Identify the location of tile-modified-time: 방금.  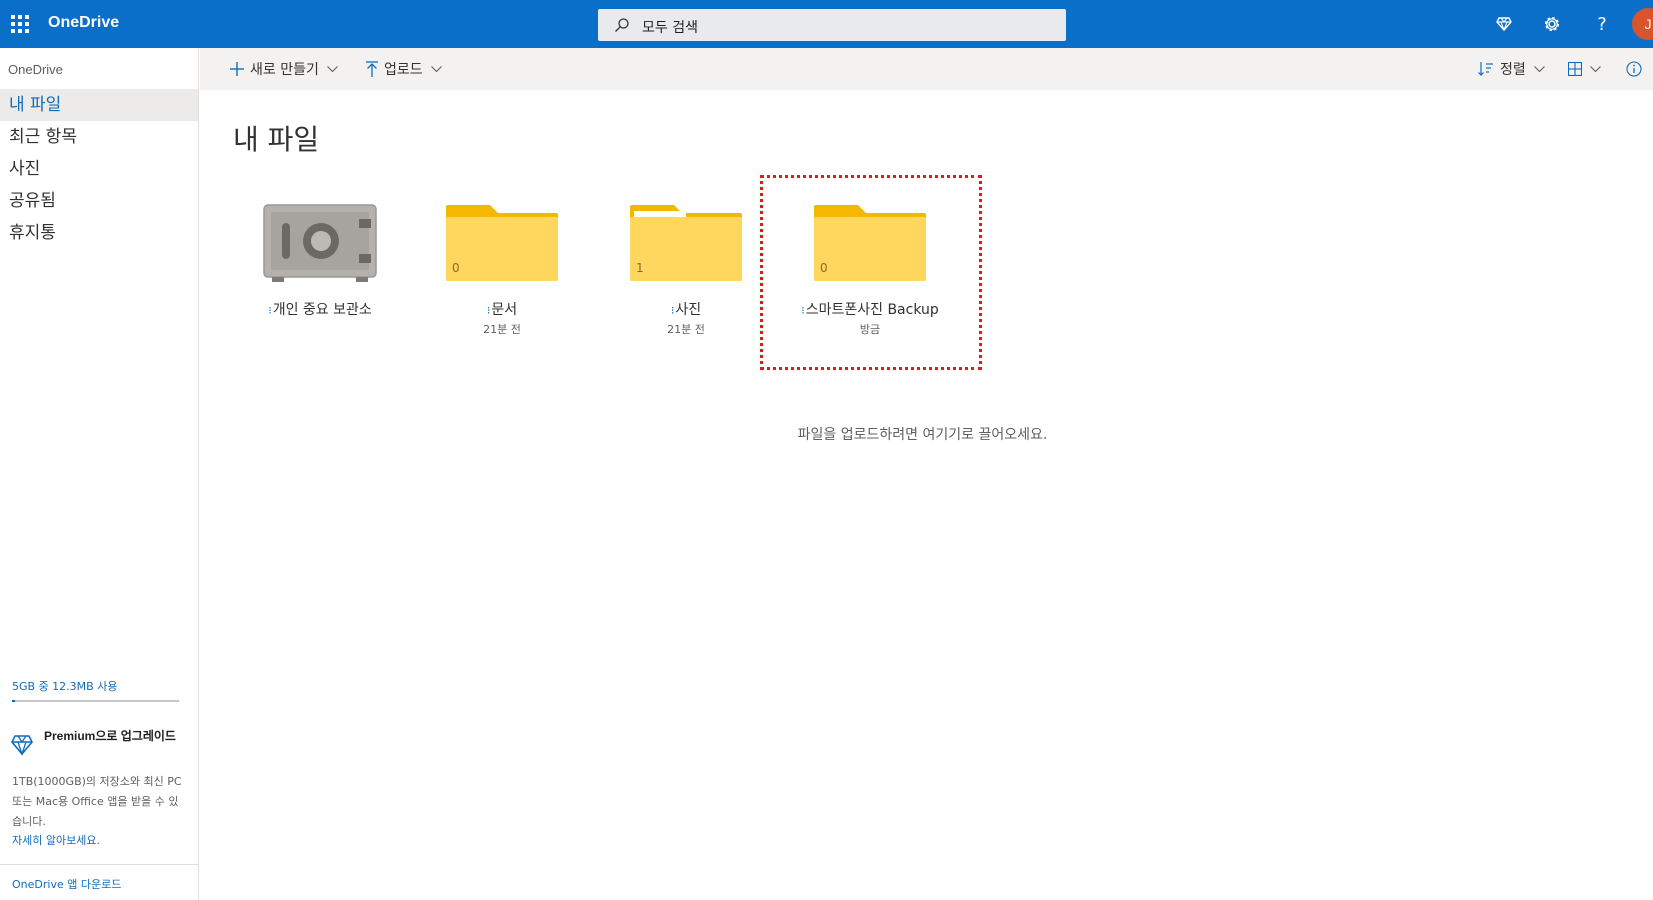
(870, 329).